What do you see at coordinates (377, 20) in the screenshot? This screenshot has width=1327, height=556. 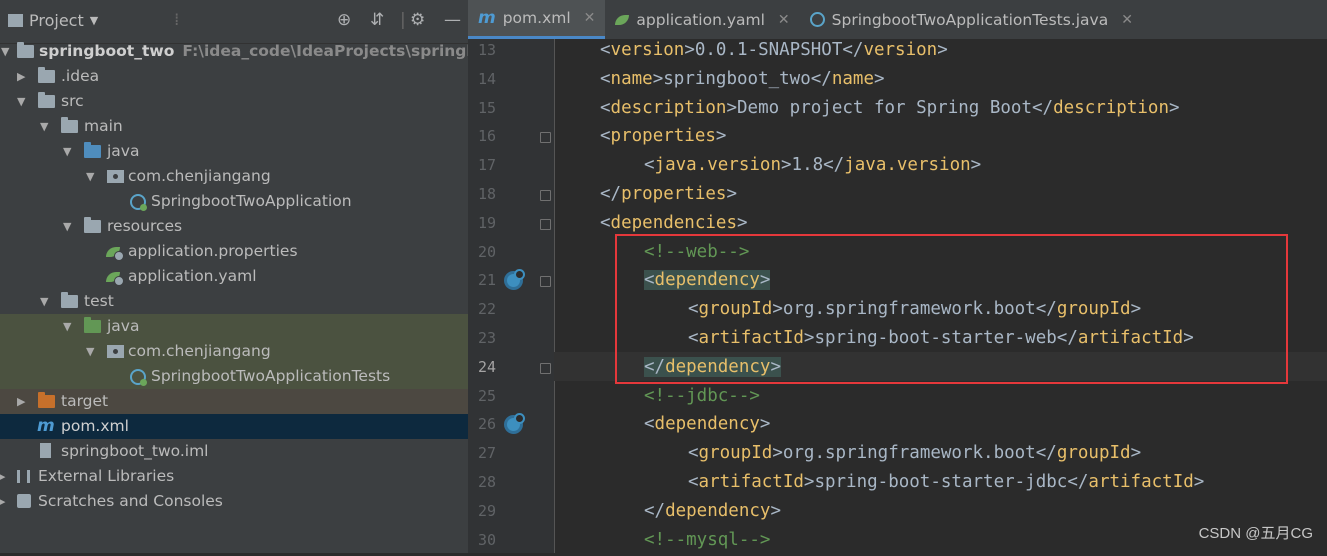 I see `collapse-all-icon: ⇵` at bounding box center [377, 20].